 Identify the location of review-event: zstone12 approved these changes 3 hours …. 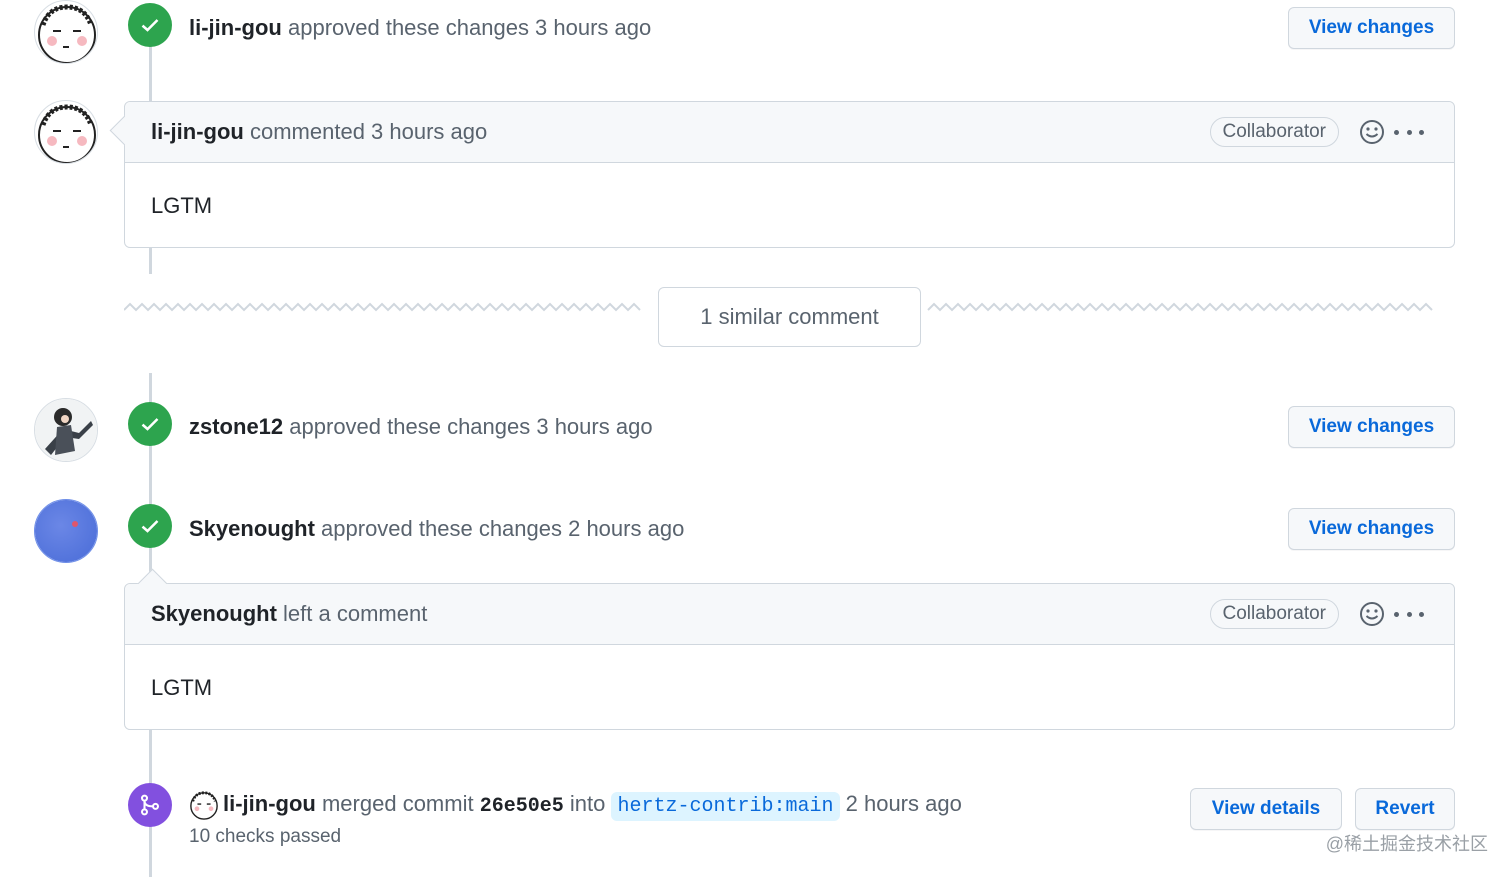
(421, 427).